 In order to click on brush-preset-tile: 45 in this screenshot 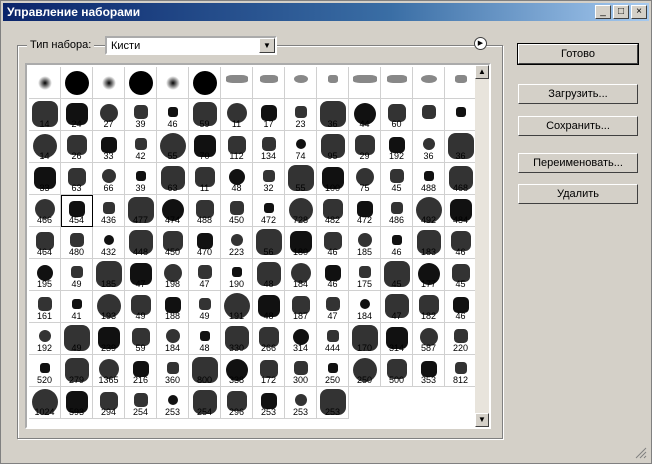, I will do `click(397, 275)`.